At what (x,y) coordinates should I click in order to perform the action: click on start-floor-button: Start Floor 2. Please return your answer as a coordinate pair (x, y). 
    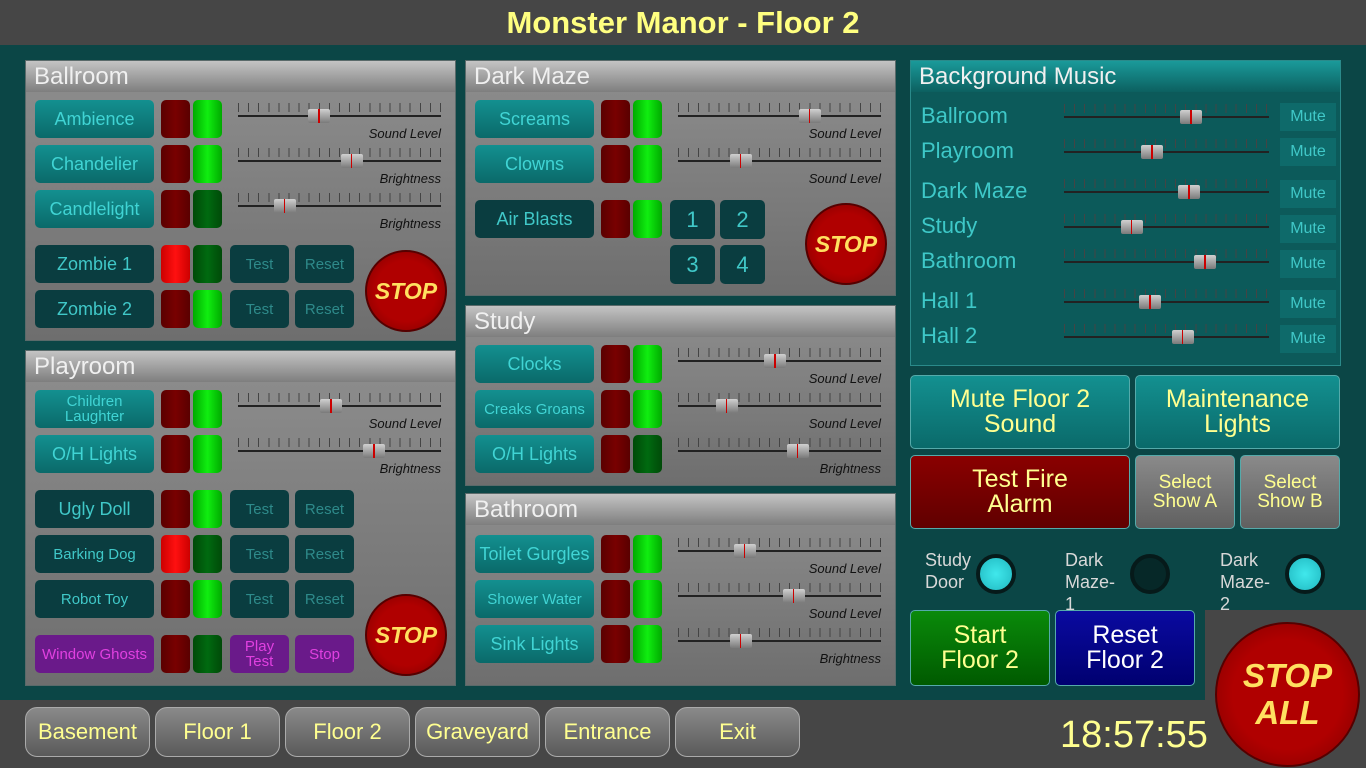
    Looking at the image, I should click on (980, 648).